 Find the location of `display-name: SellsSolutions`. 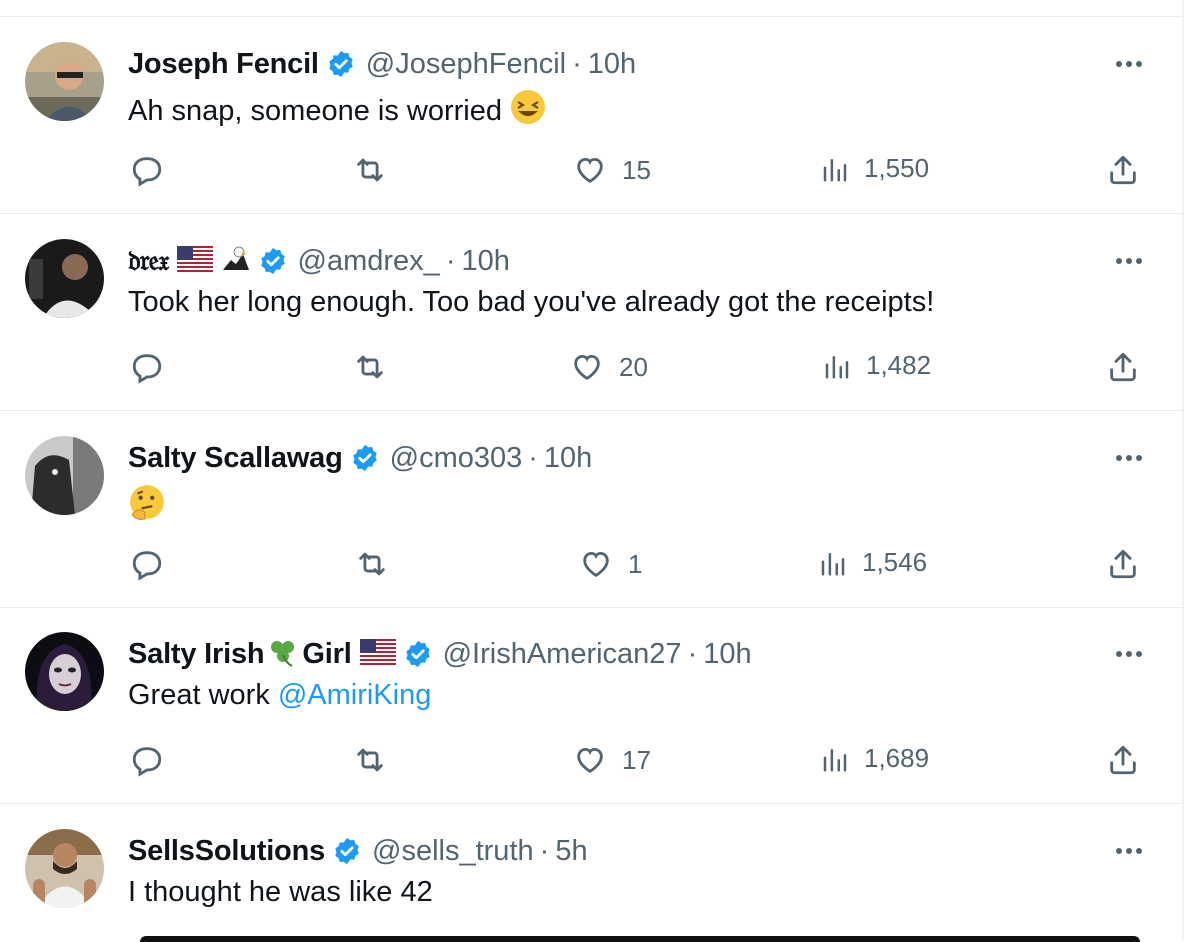

display-name: SellsSolutions is located at coordinates (226, 851).